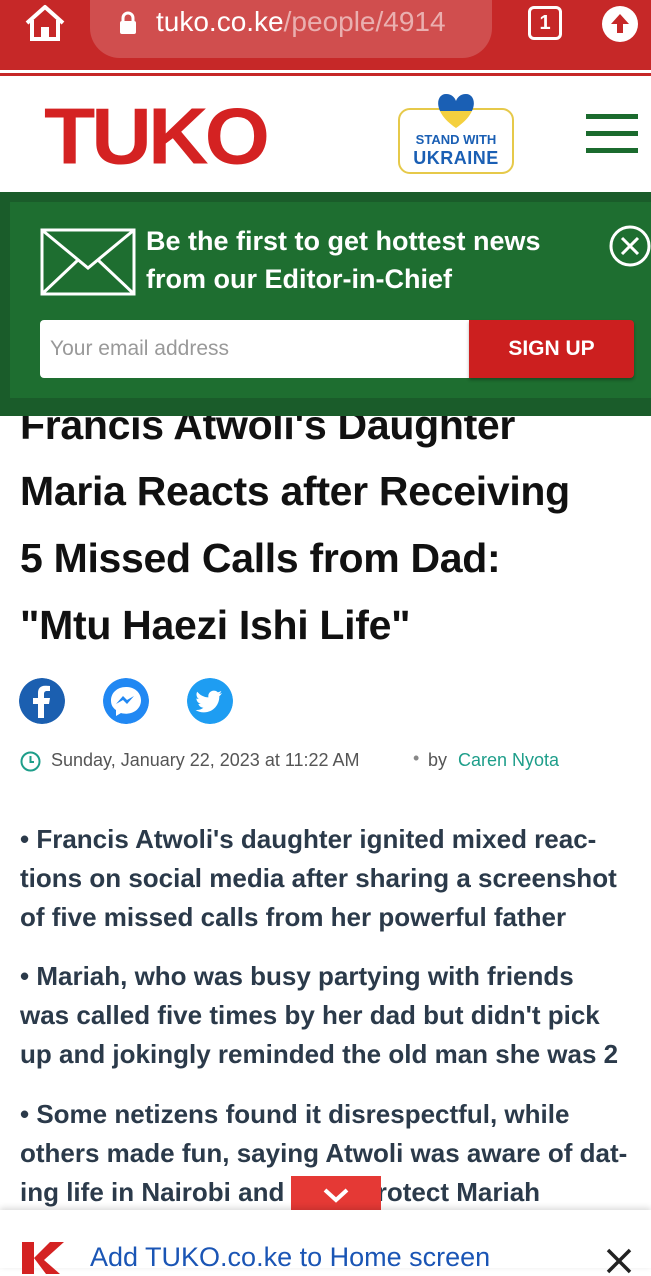  I want to click on stand-with-ukraine-badge: STAND WITH UKRAINE, so click(456, 134).